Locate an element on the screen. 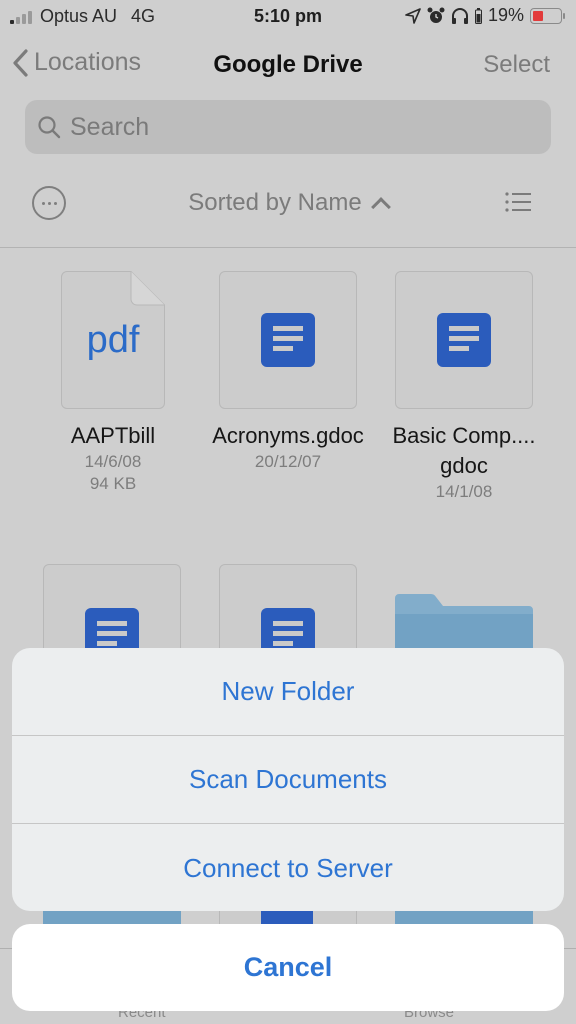  file-date: 20/12/07 is located at coordinates (288, 461).